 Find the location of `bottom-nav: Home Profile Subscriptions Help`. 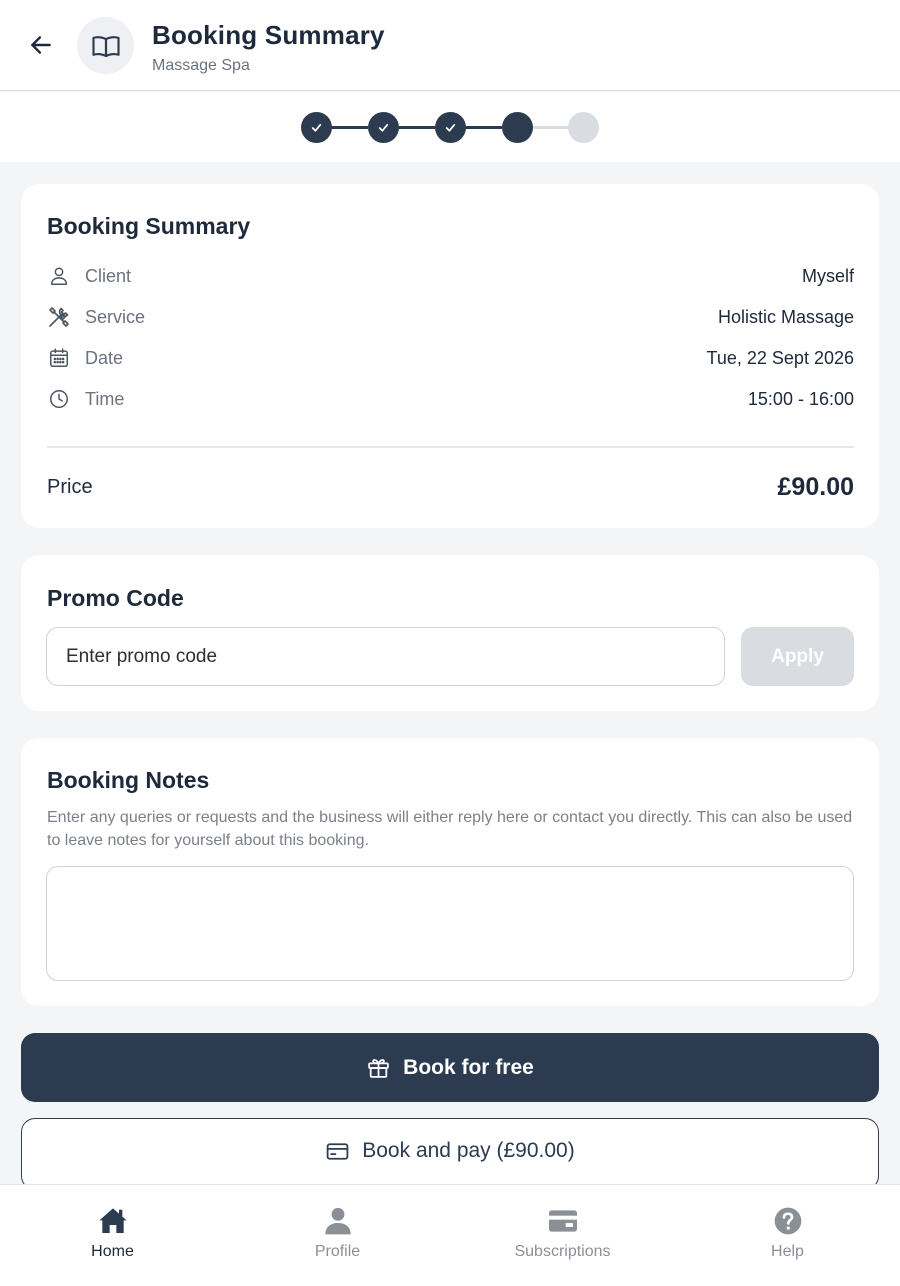

bottom-nav: Home Profile Subscriptions Help is located at coordinates (450, 1235).